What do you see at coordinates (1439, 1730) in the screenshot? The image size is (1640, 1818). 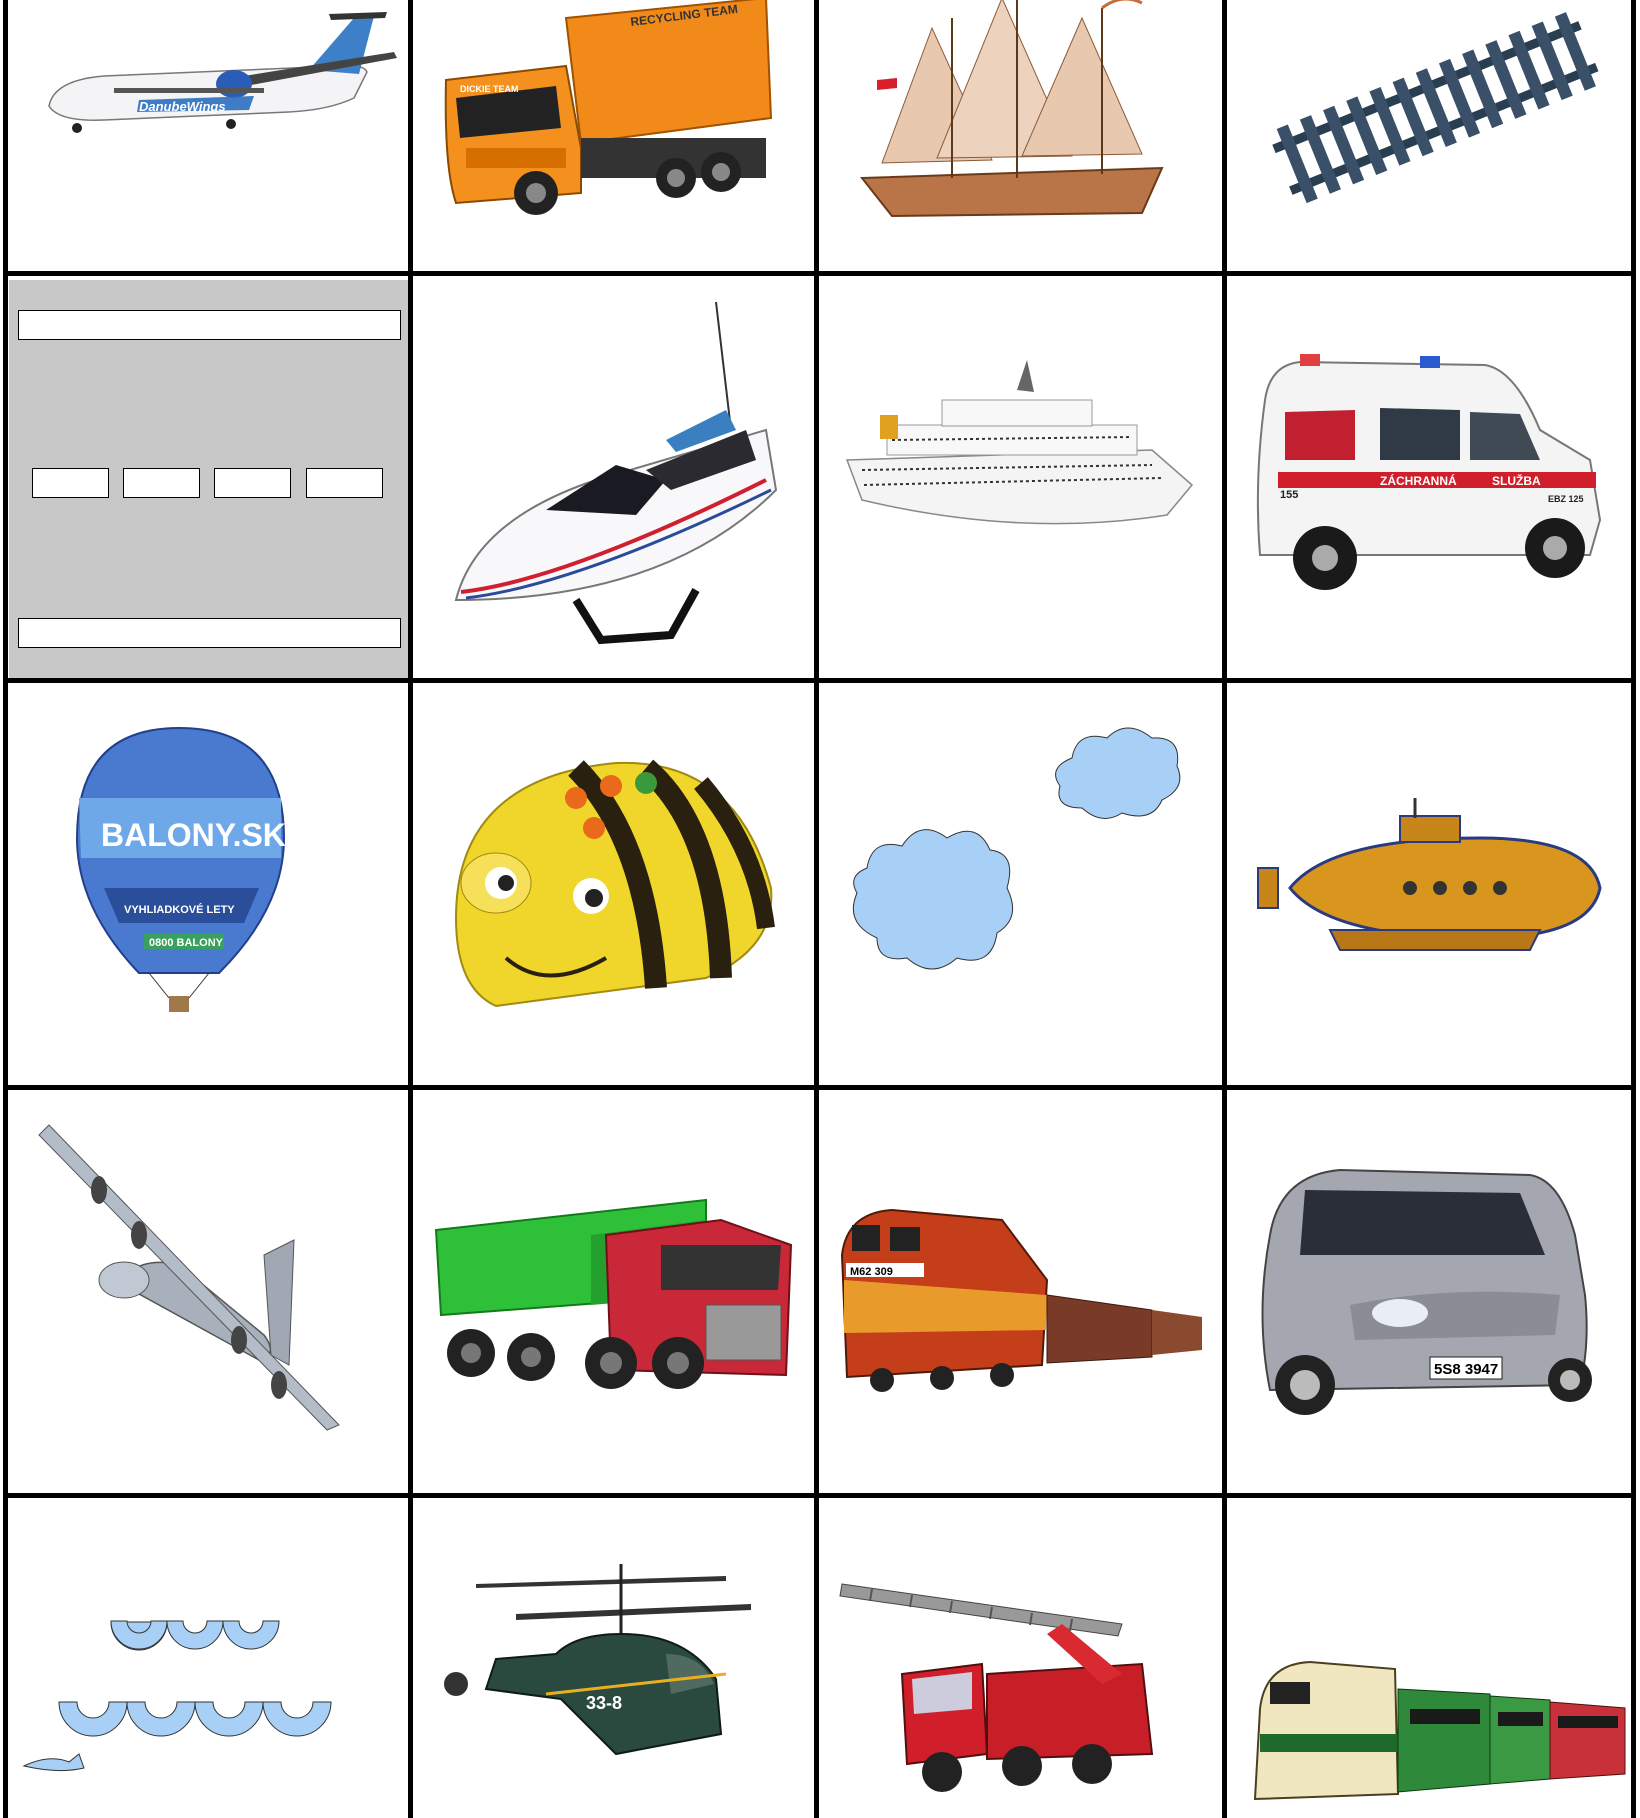 I see `passenger-train-icon` at bounding box center [1439, 1730].